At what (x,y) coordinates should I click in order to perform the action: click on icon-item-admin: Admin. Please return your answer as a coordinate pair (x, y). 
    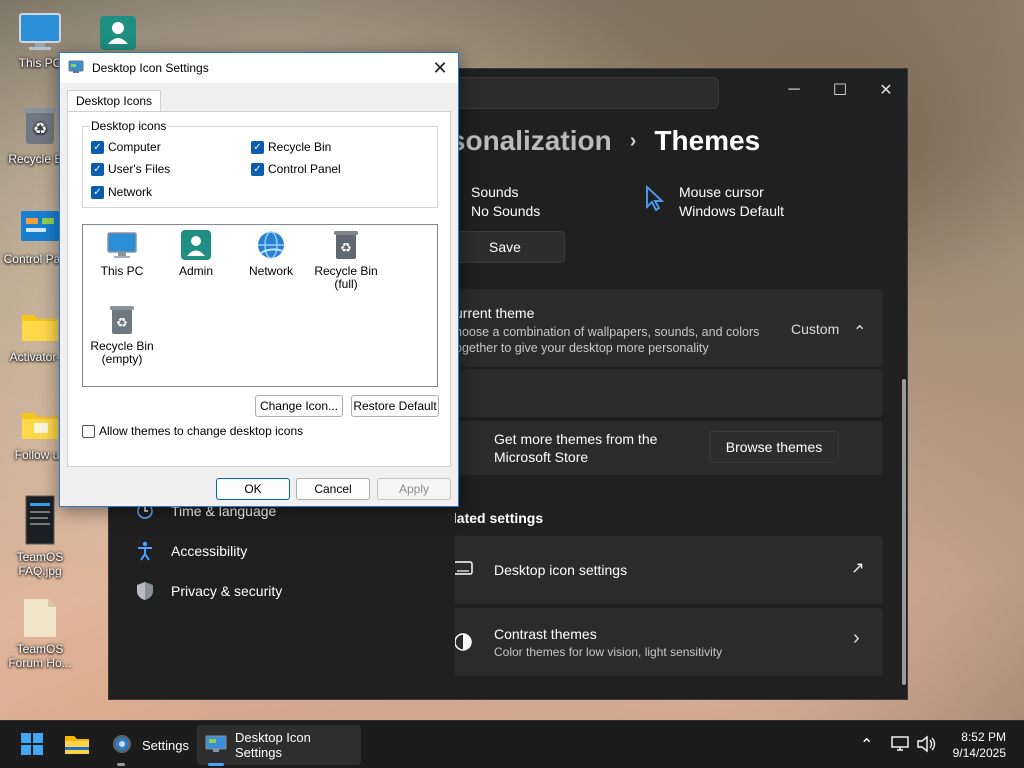
    Looking at the image, I should click on (196, 253).